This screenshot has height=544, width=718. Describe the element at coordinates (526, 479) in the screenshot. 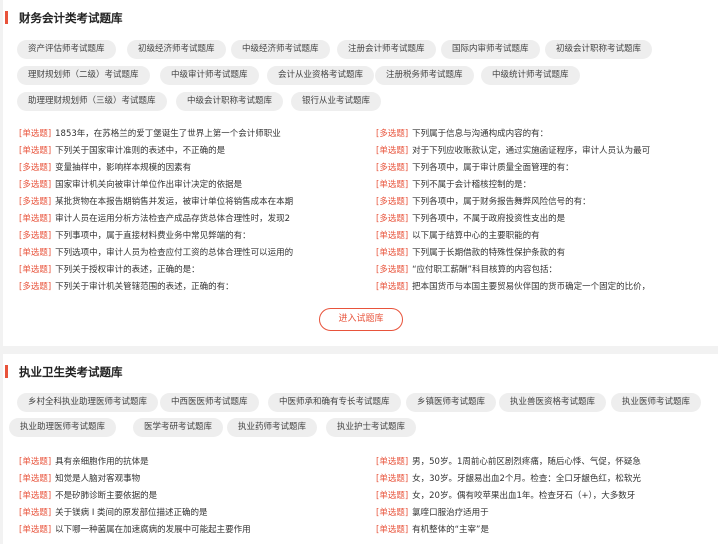

I see `question-text: 女，30岁。牙龈易出血2个月。检查：全口牙龈色红，松软光` at that location.